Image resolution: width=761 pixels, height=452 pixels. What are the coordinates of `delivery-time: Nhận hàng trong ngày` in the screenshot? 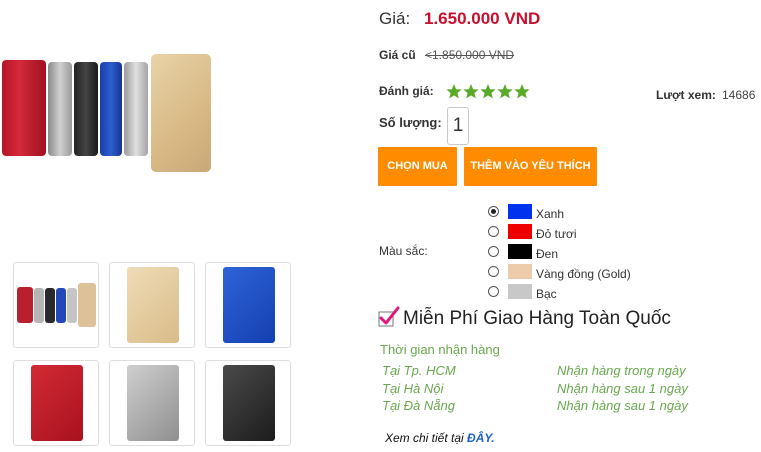 It's located at (621, 370).